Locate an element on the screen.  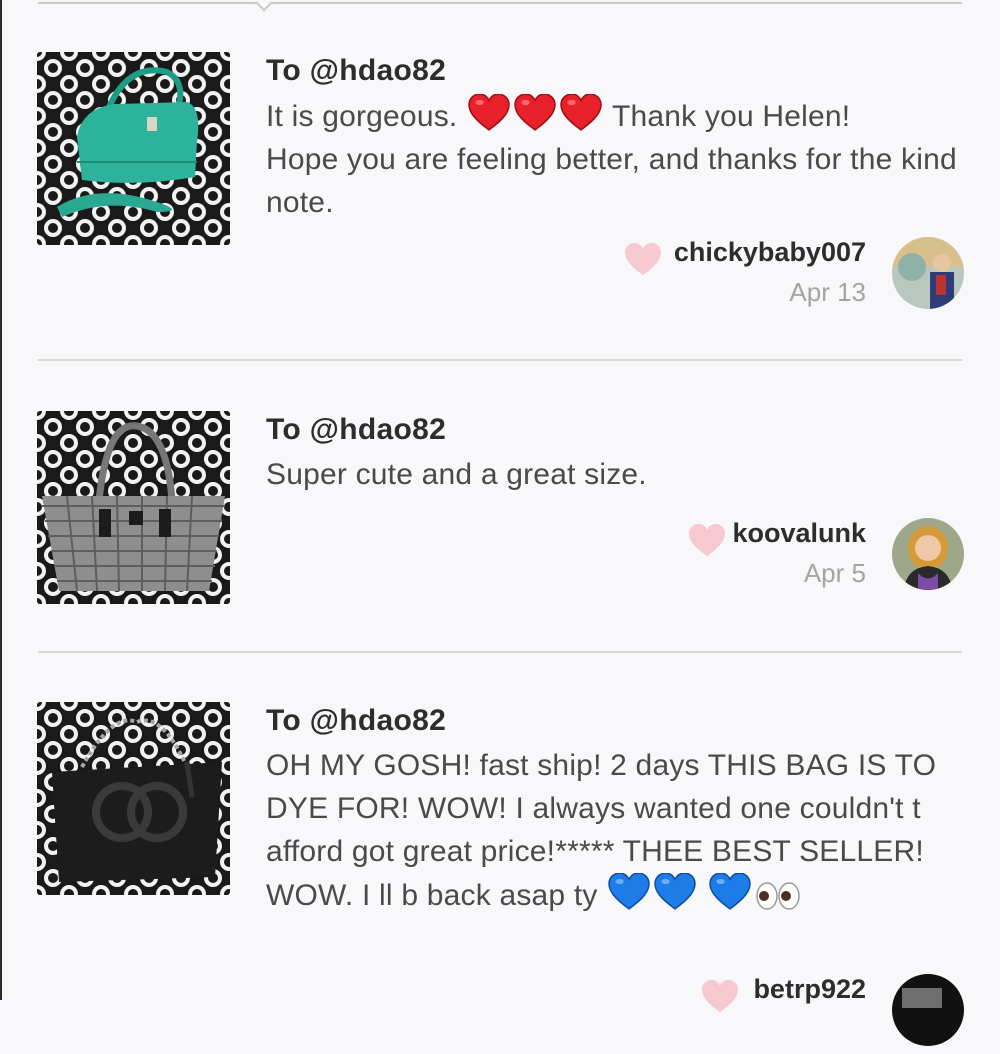
review-message: Super cute and a great size. is located at coordinates (456, 474).